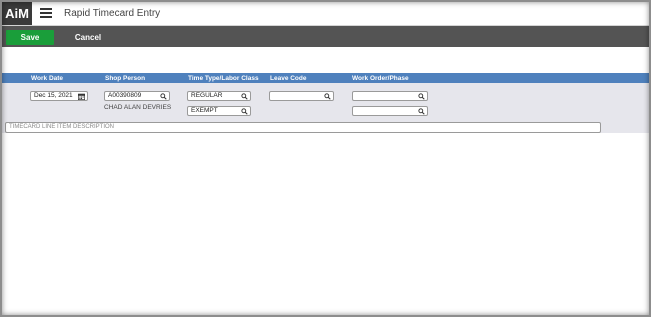 The image size is (651, 317). I want to click on time-type-field: REGULAR, so click(219, 96).